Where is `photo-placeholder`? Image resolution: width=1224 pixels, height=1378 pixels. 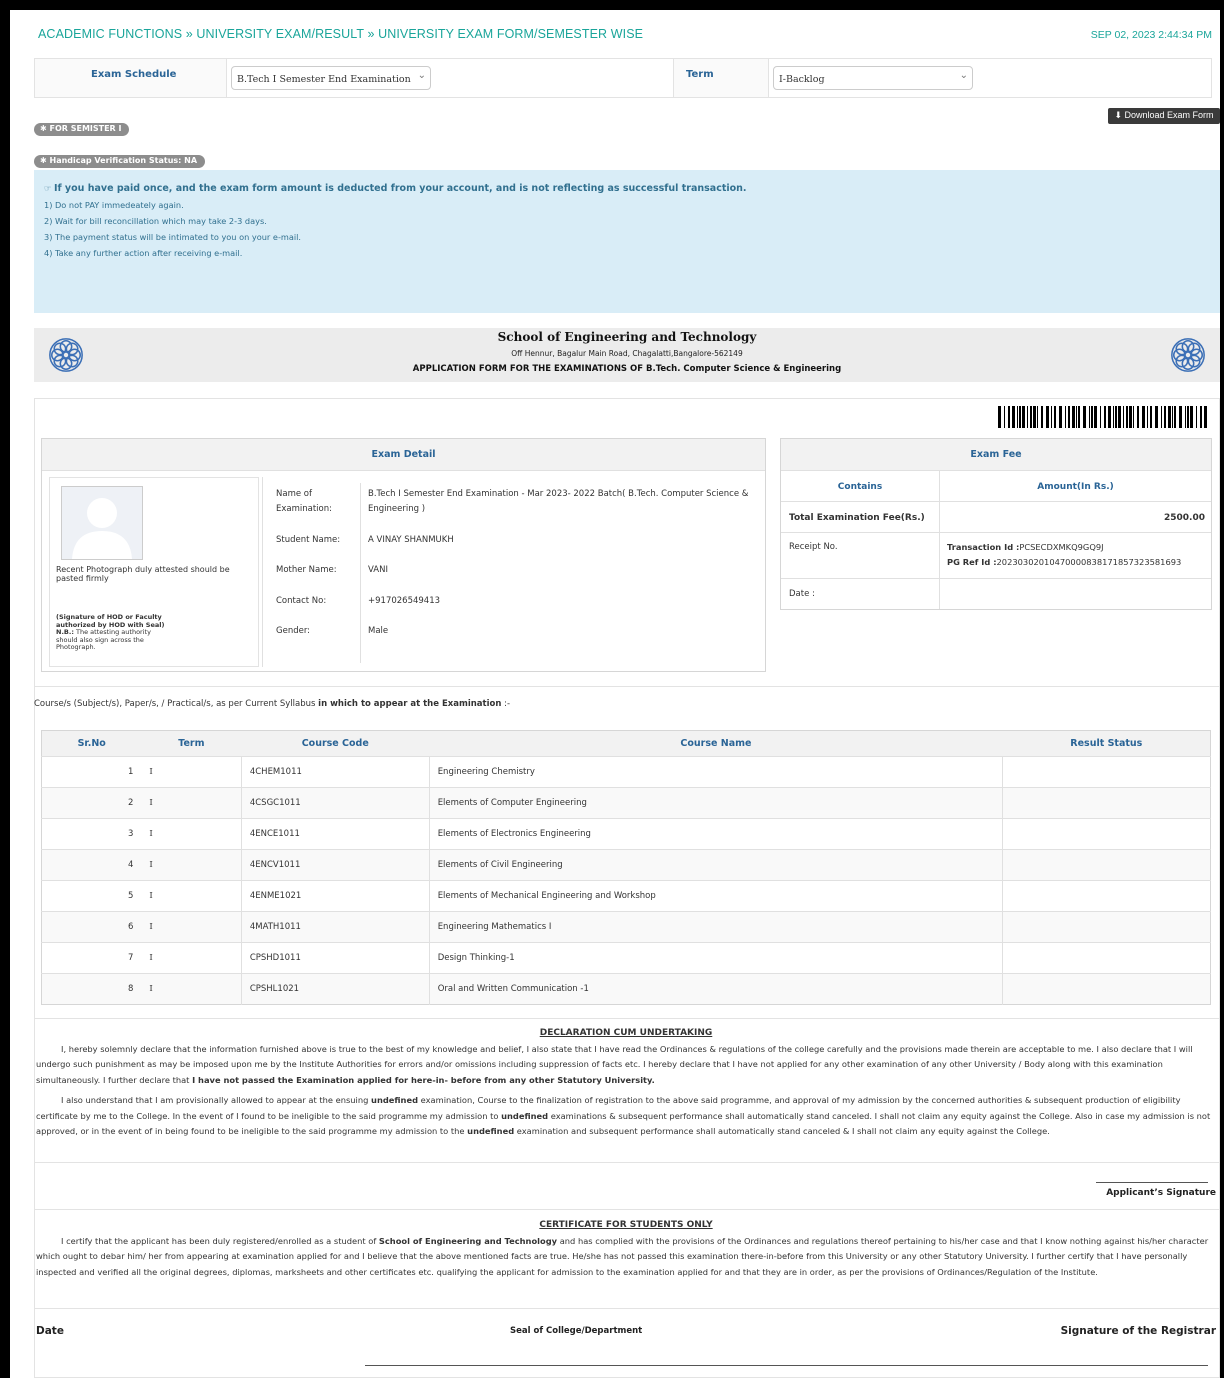
photo-placeholder is located at coordinates (102, 523).